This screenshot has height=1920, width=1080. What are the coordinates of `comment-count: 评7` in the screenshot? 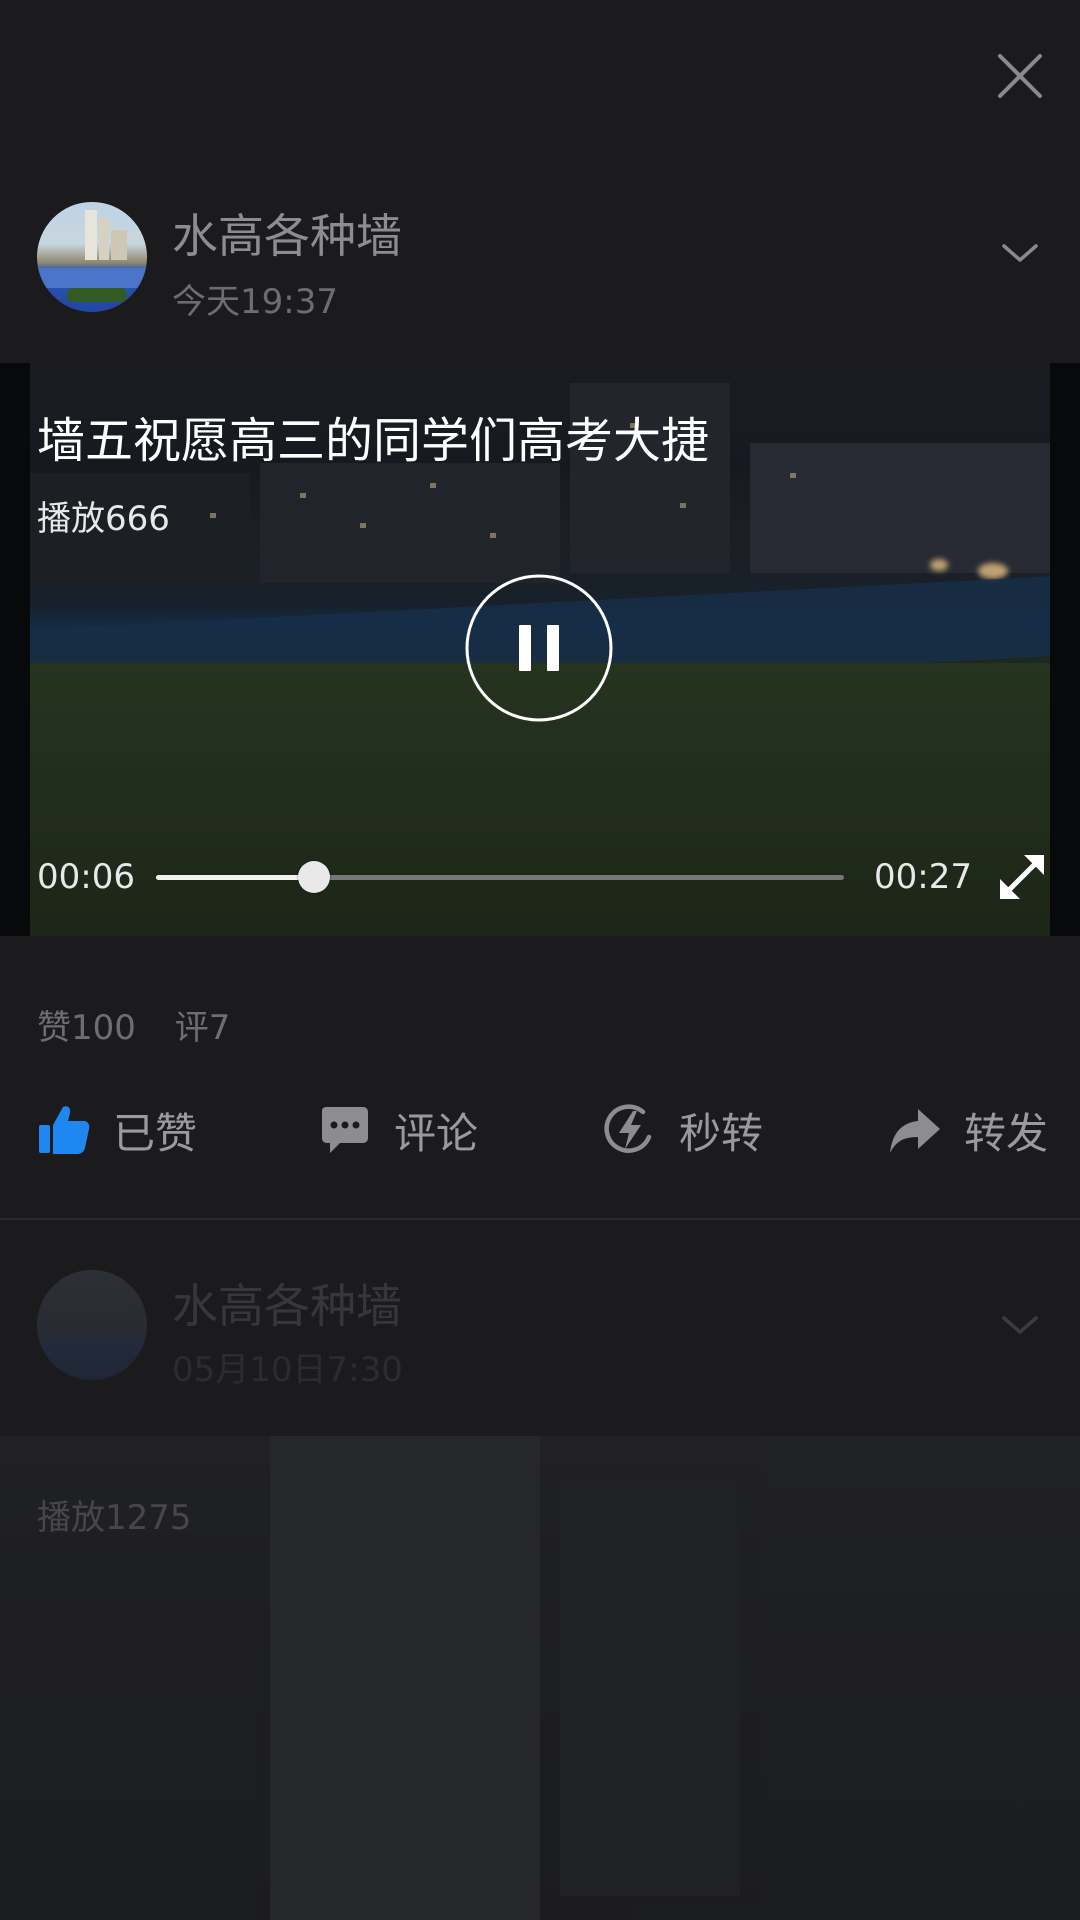 It's located at (202, 1028).